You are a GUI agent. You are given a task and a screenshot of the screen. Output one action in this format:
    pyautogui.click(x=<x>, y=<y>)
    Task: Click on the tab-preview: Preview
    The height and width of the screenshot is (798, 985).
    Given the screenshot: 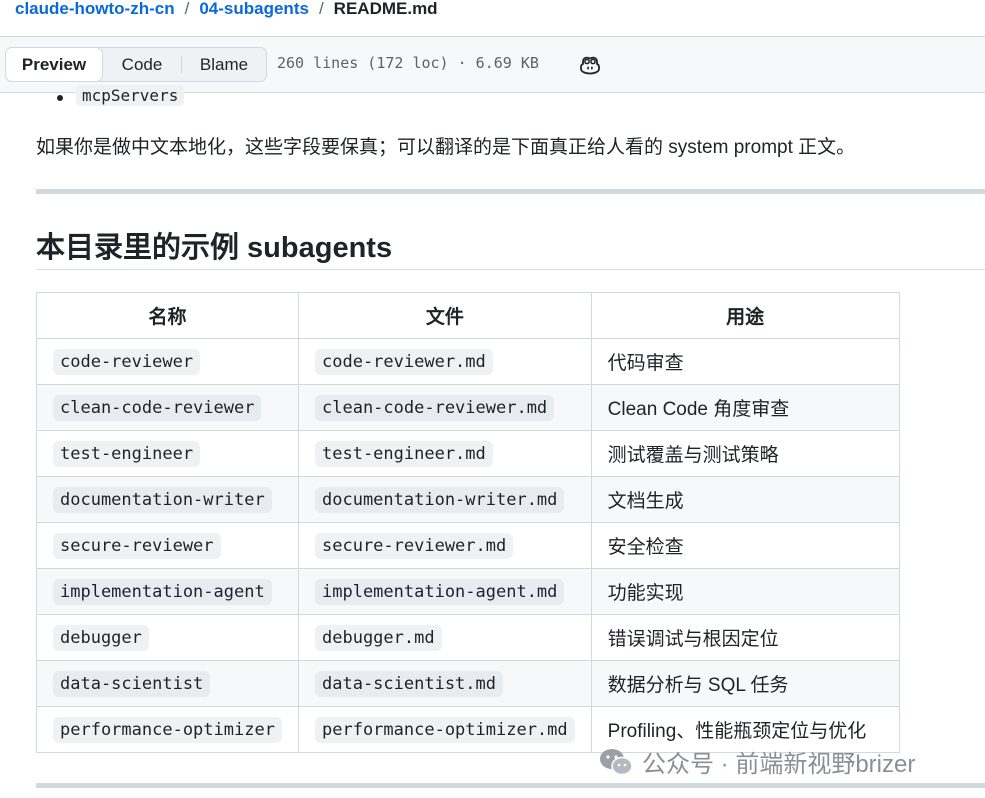 What is the action you would take?
    pyautogui.click(x=54, y=64)
    